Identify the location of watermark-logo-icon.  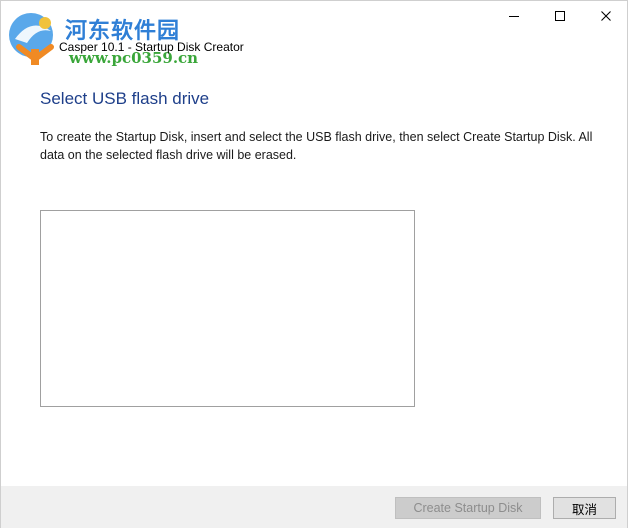
(31, 39).